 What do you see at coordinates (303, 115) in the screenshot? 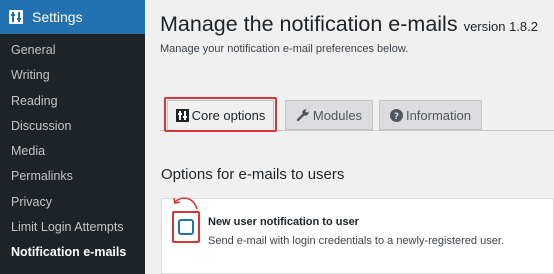
I see `wrench-icon` at bounding box center [303, 115].